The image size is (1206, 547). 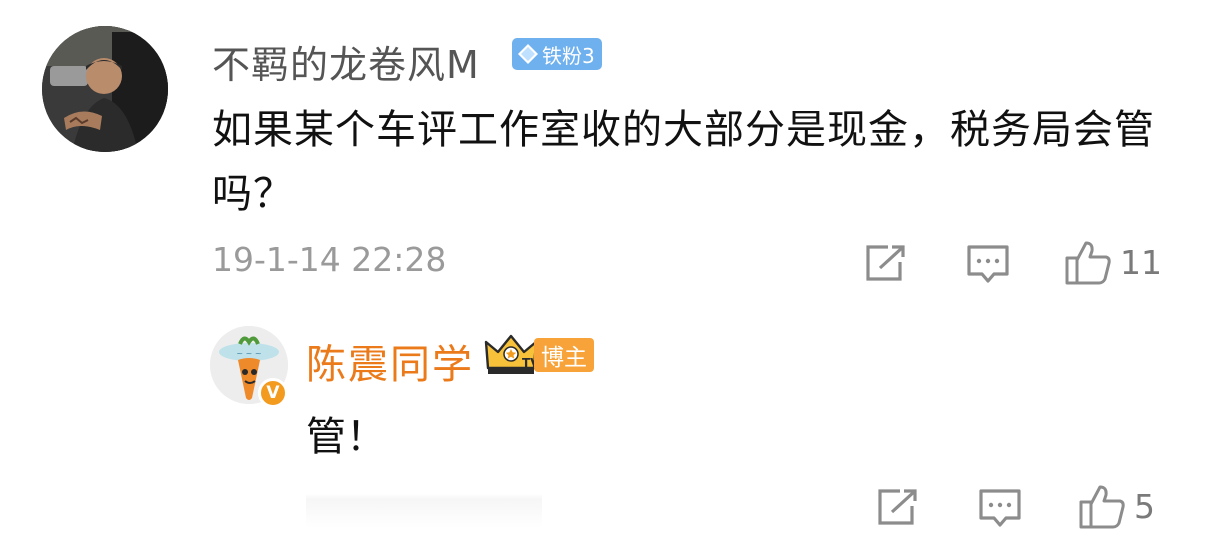 I want to click on reply-share-button, so click(x=897, y=507).